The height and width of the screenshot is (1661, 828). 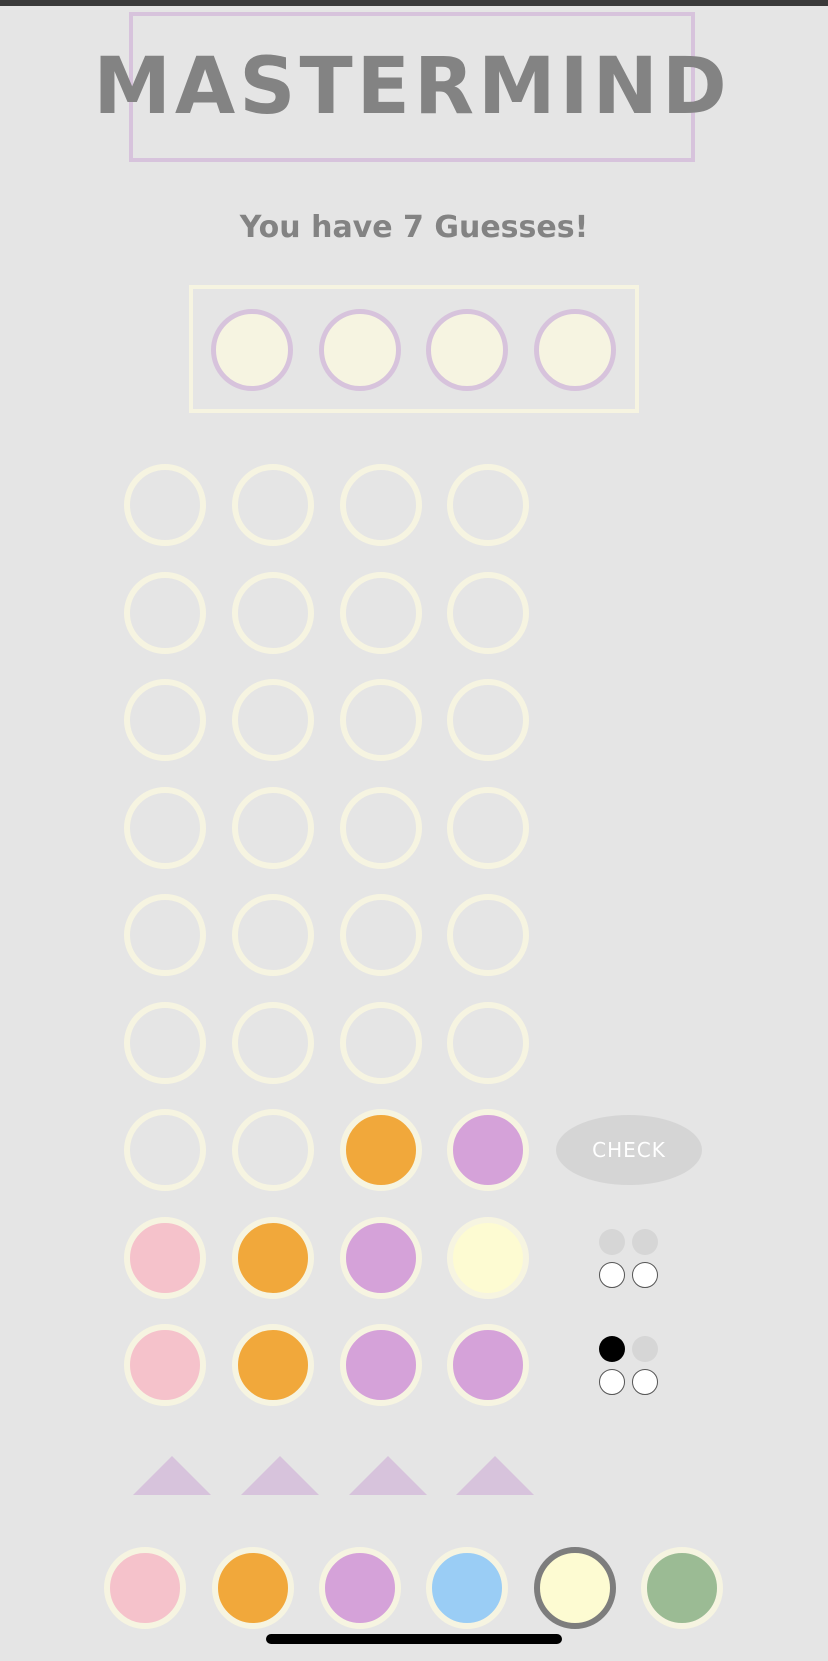 What do you see at coordinates (682, 1588) in the screenshot?
I see `palette-color-green` at bounding box center [682, 1588].